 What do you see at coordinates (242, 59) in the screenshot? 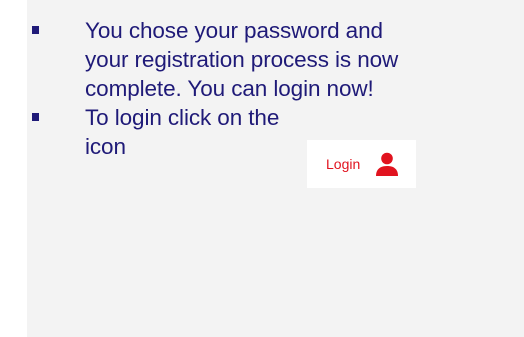
I see `instruction-line: your registration process is now` at bounding box center [242, 59].